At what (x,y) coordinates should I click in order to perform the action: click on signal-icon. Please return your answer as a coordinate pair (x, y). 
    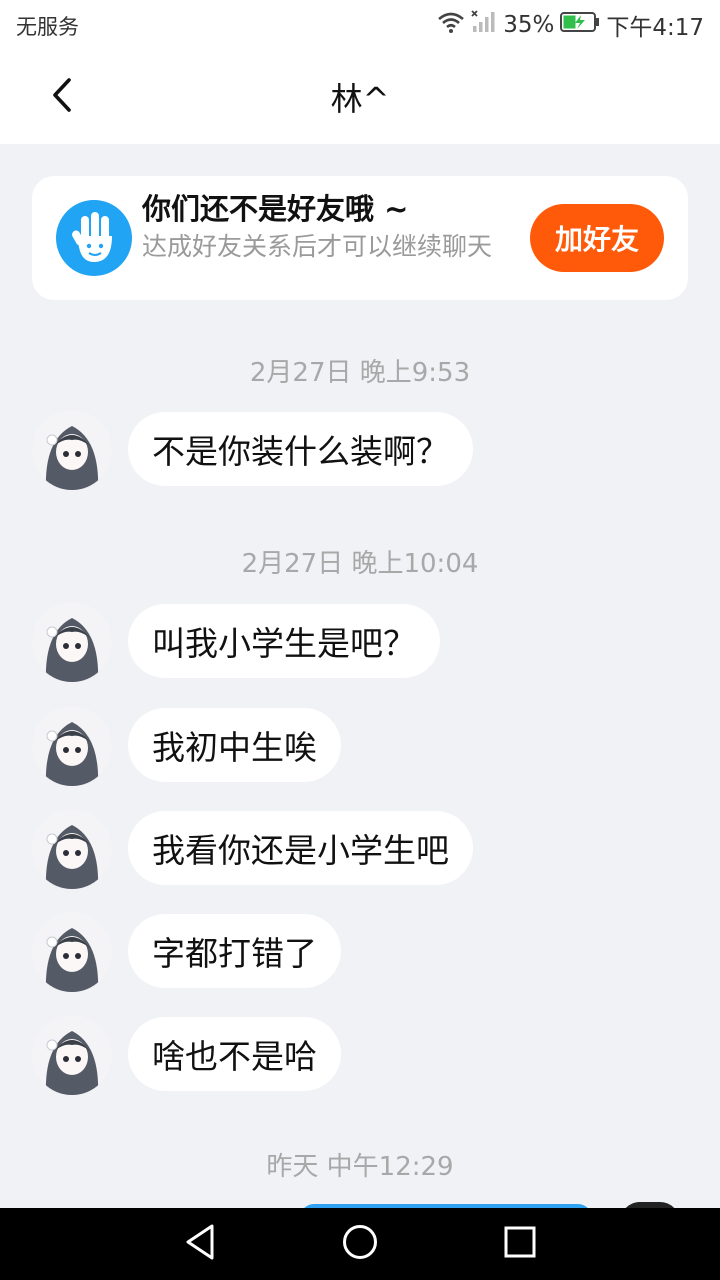
    Looking at the image, I should click on (484, 25).